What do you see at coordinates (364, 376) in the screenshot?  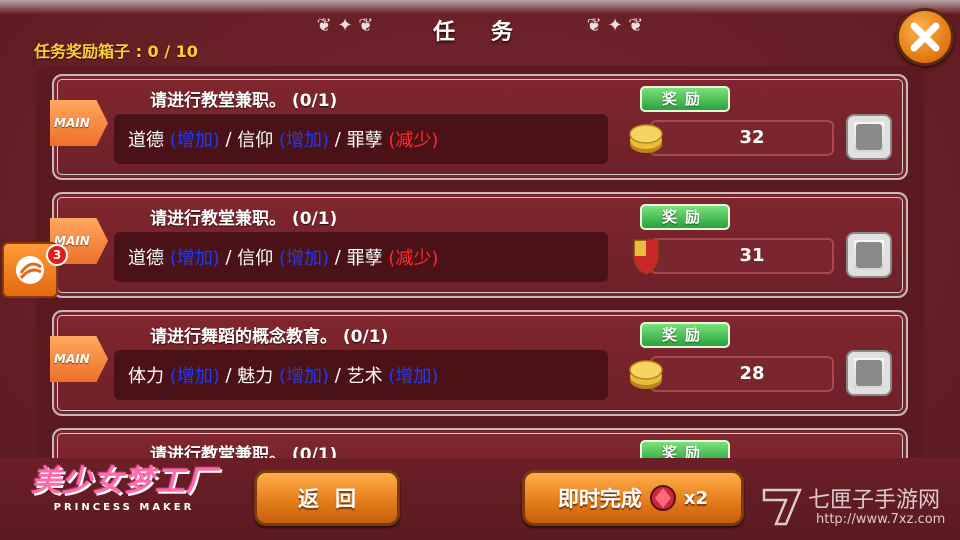 I see `stat-name: 艺术` at bounding box center [364, 376].